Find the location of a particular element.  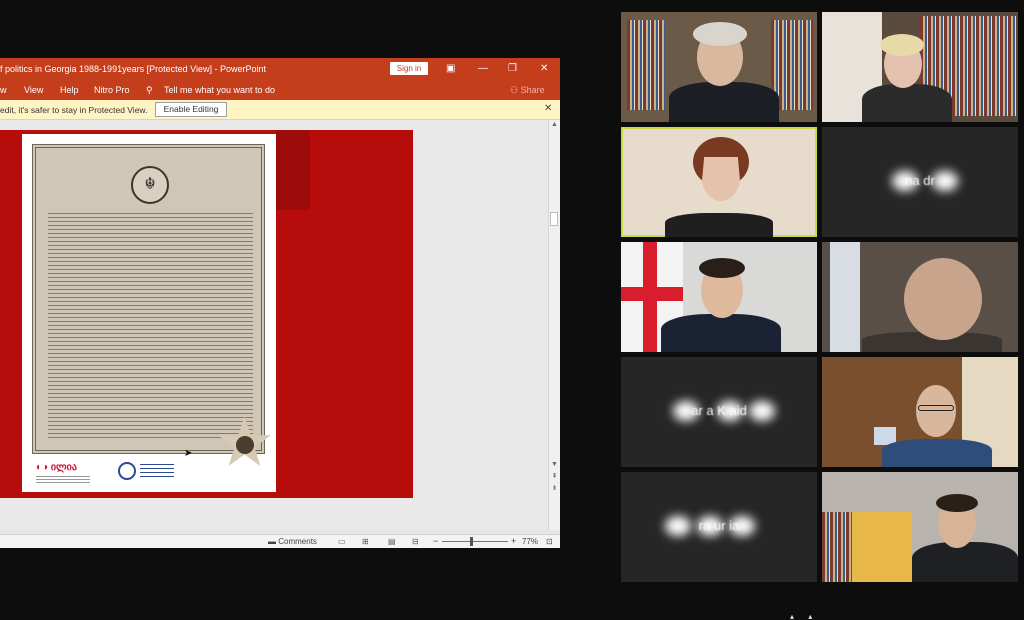

message-close-icon: ✕ is located at coordinates (548, 108).